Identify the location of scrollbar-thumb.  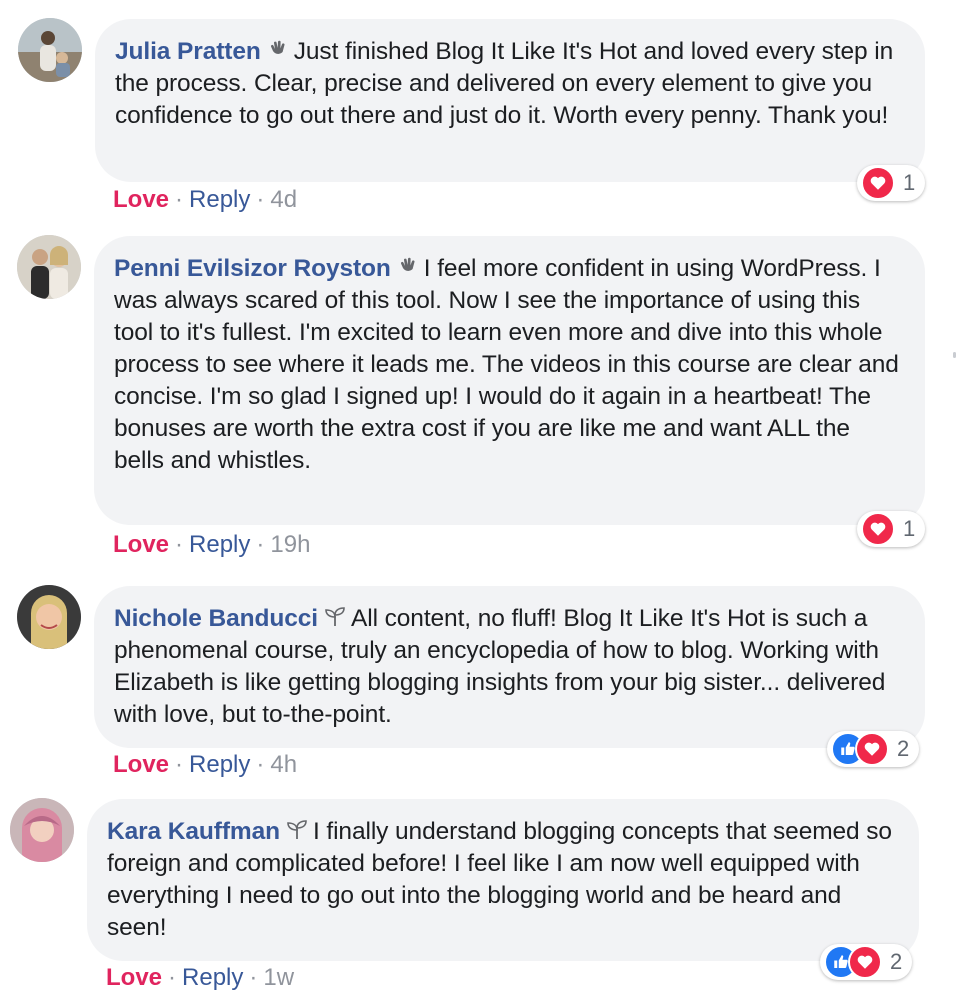
(954, 355).